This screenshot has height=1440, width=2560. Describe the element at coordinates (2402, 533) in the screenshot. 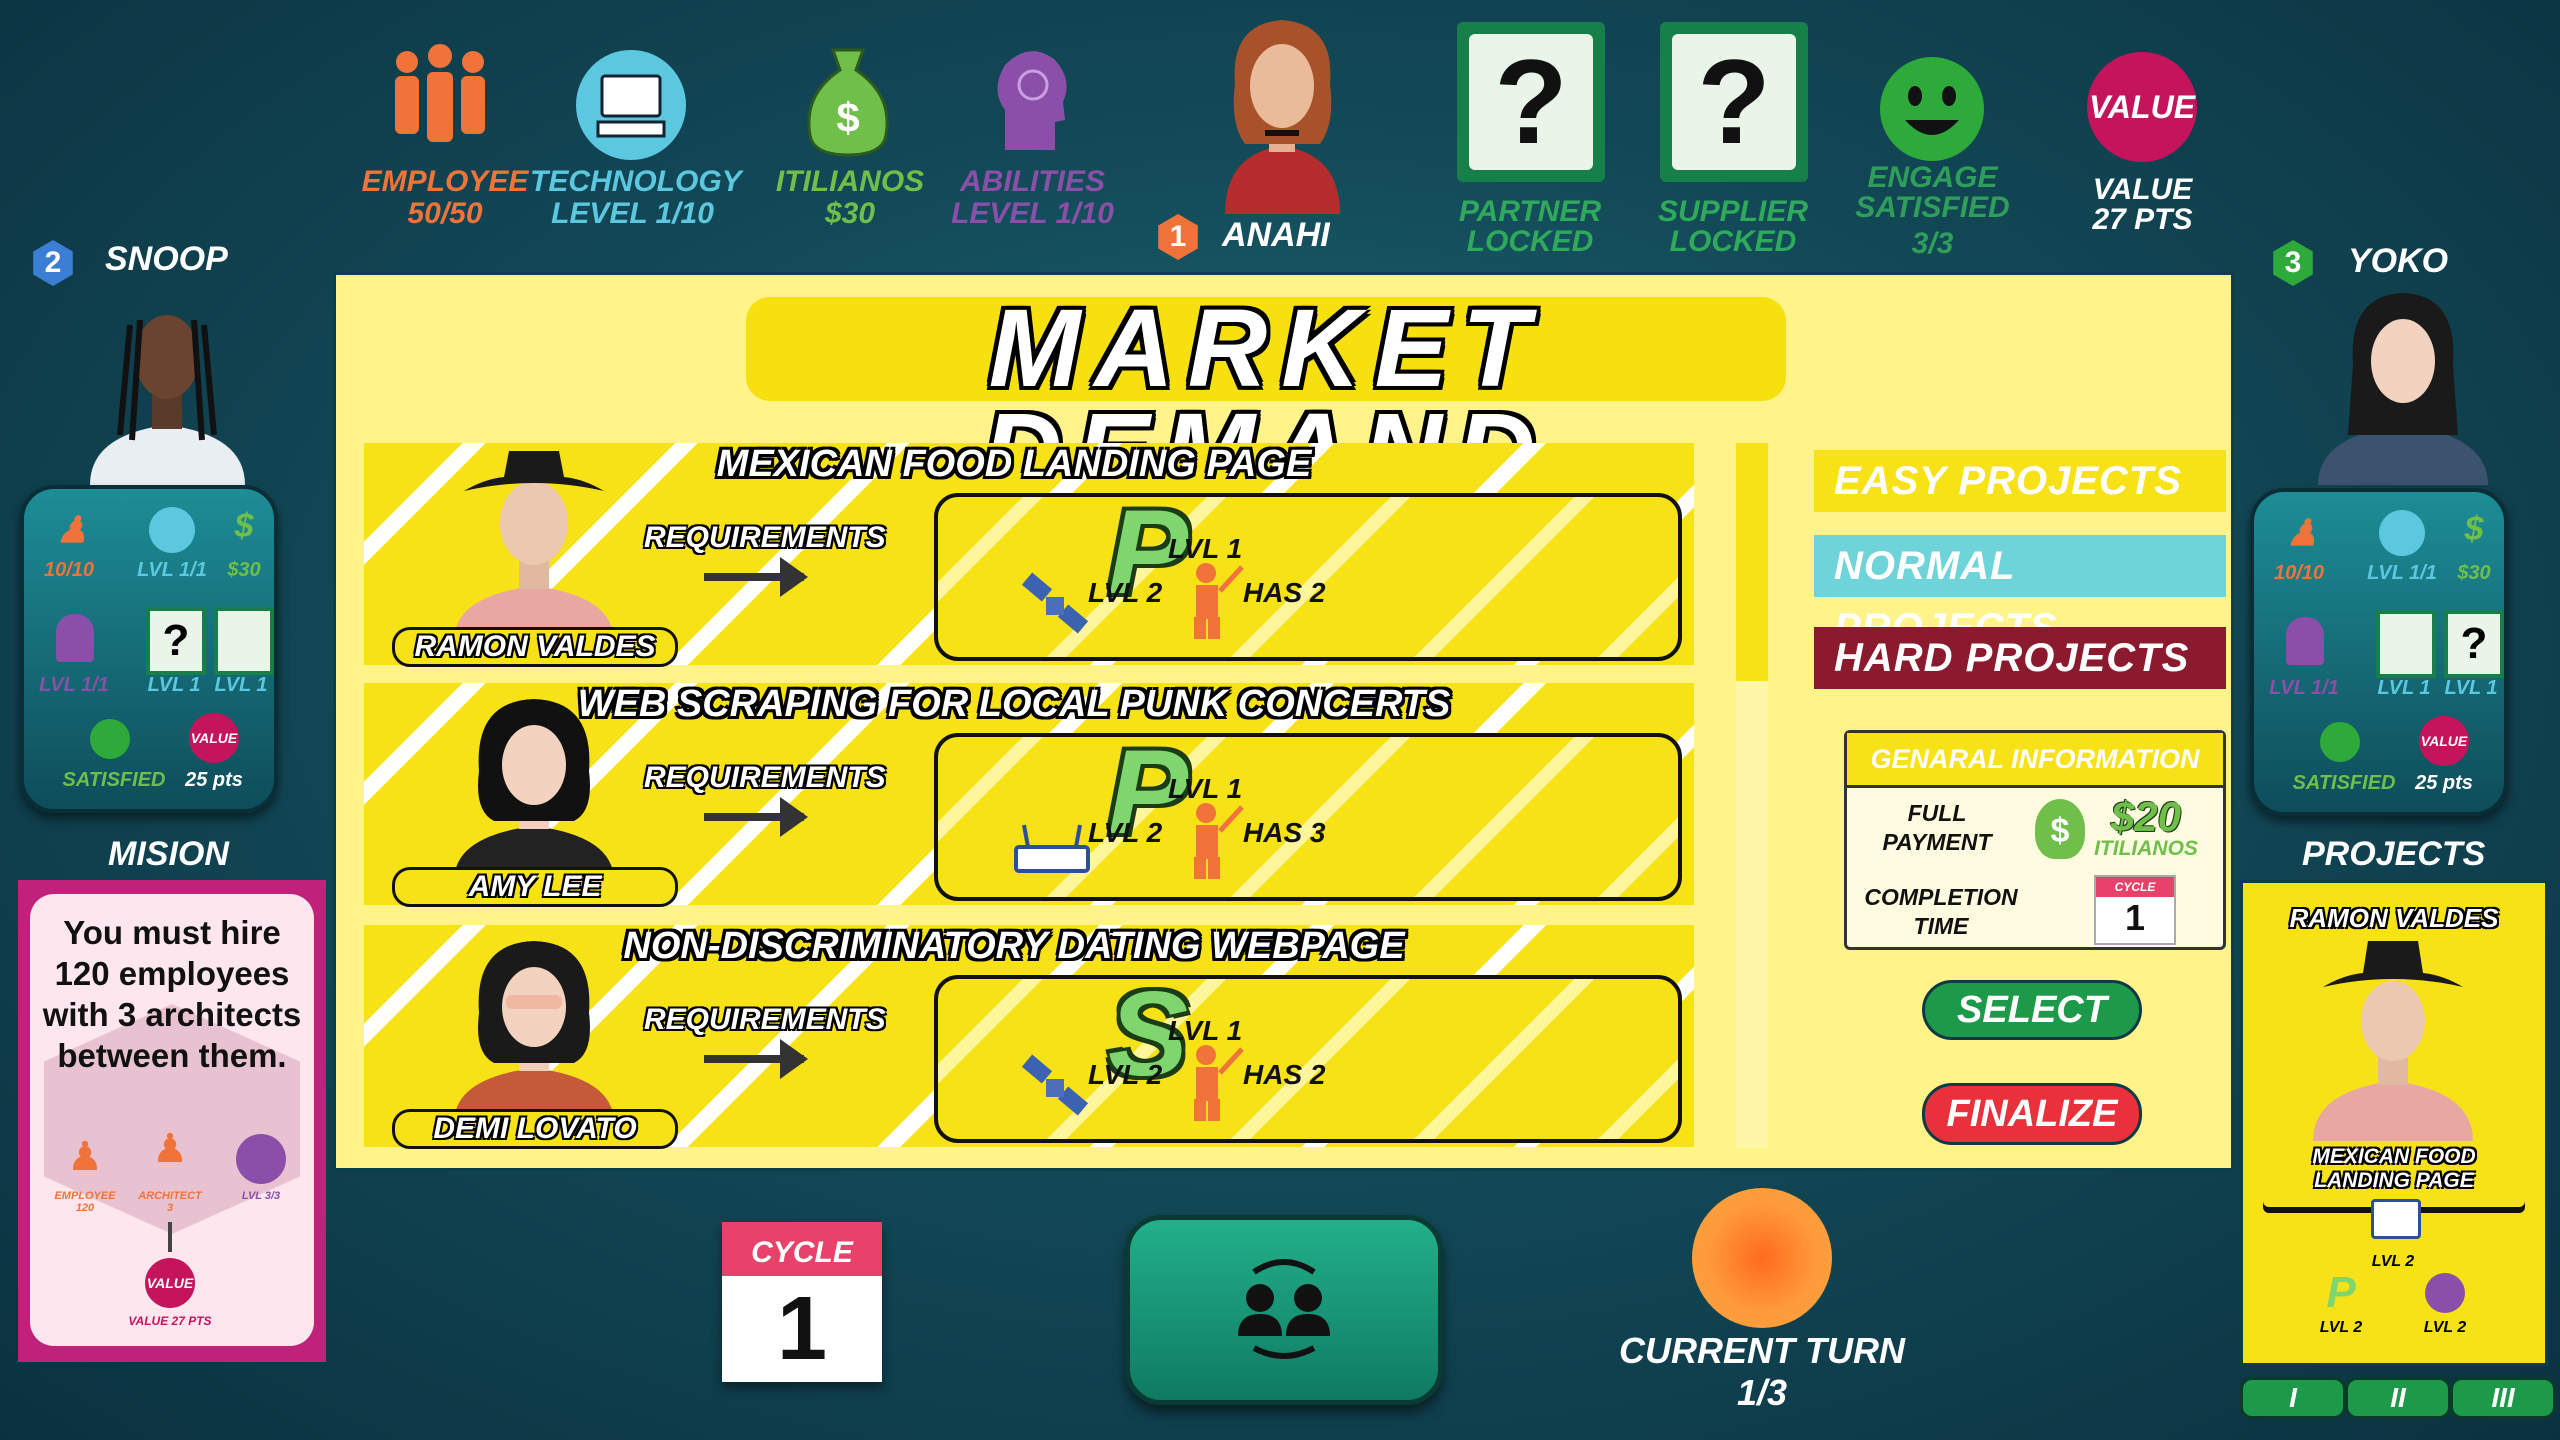

I see `computer-icon` at that location.